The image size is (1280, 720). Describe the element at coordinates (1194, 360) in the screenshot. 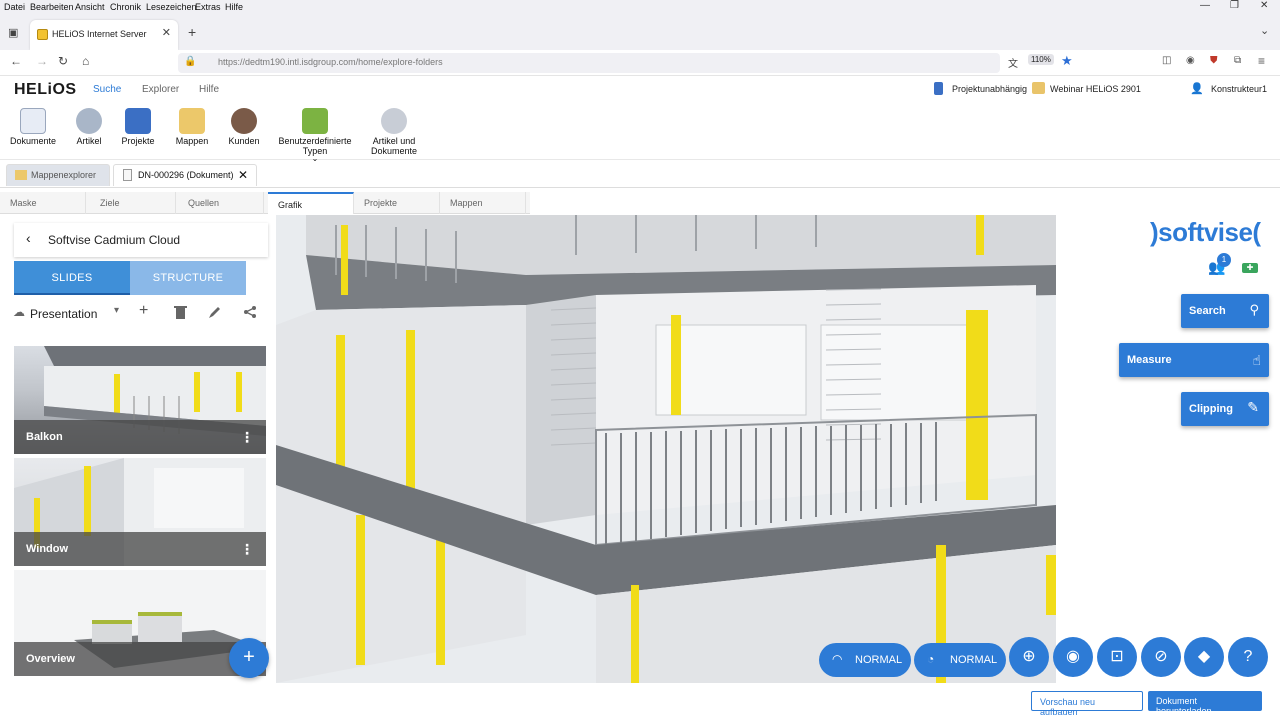

I see `measure-button: Measure ☝` at that location.